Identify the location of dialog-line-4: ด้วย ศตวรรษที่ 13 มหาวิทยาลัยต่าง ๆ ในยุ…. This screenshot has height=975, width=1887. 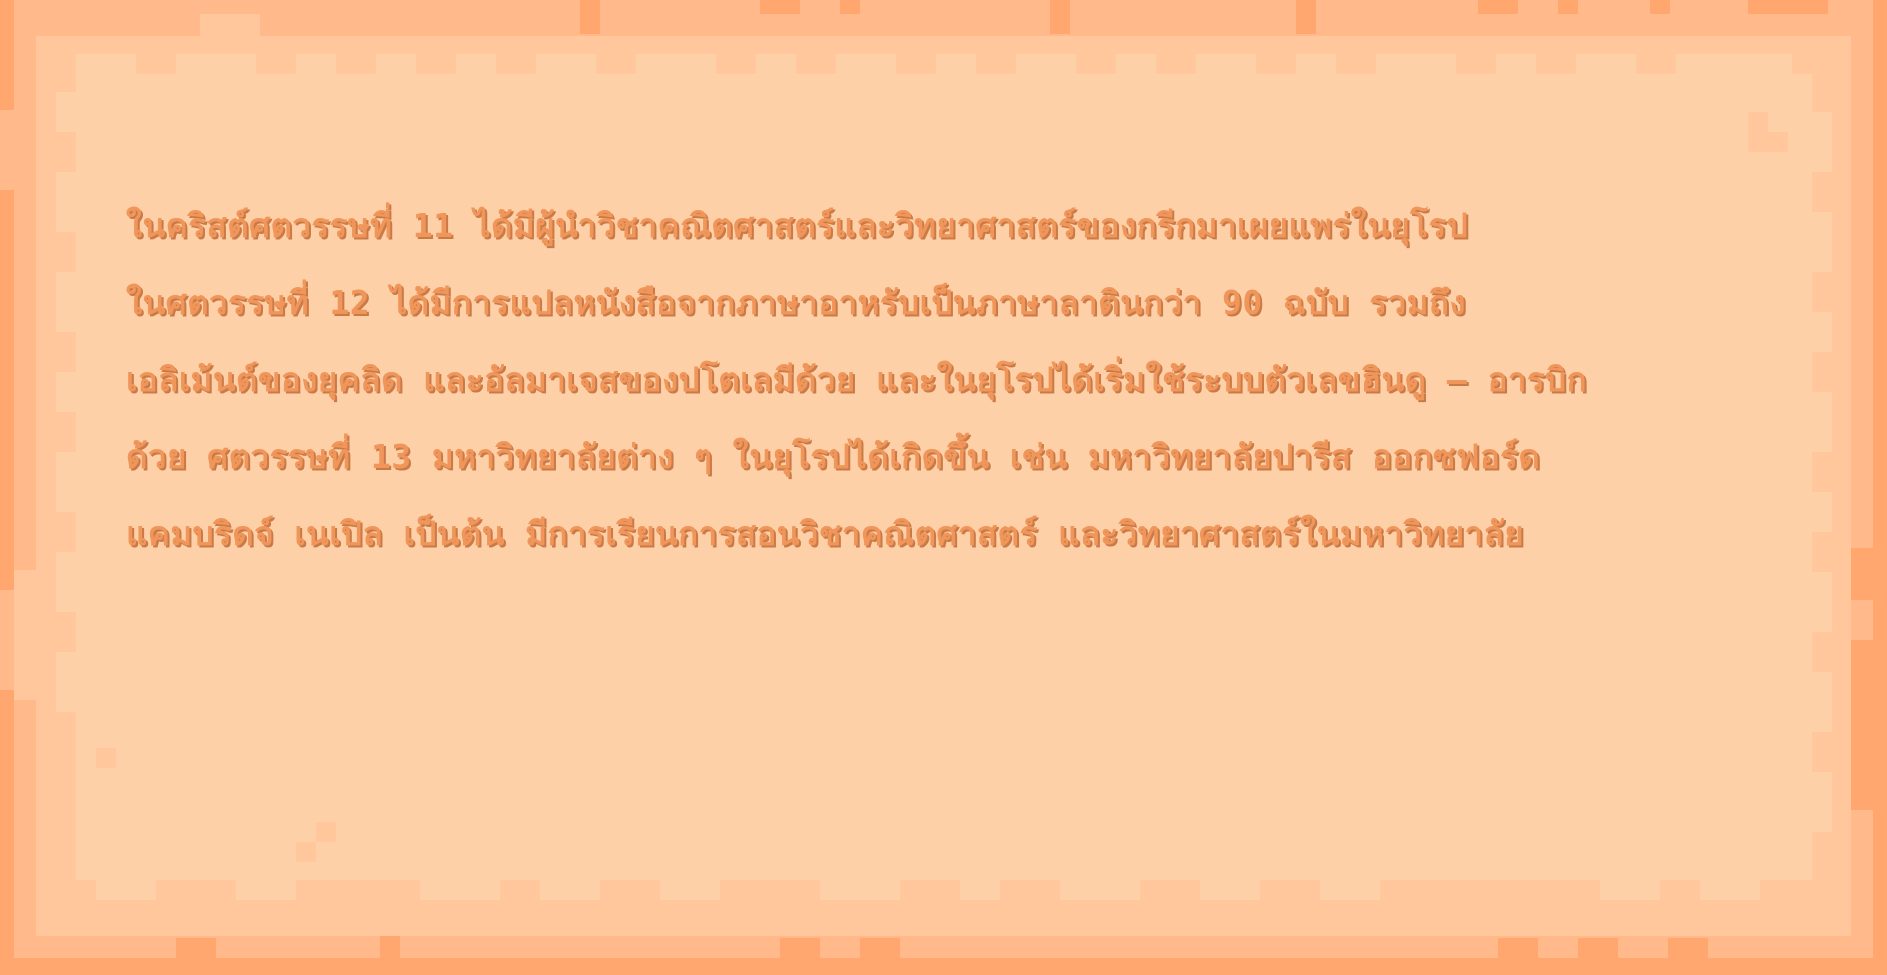
(833, 456).